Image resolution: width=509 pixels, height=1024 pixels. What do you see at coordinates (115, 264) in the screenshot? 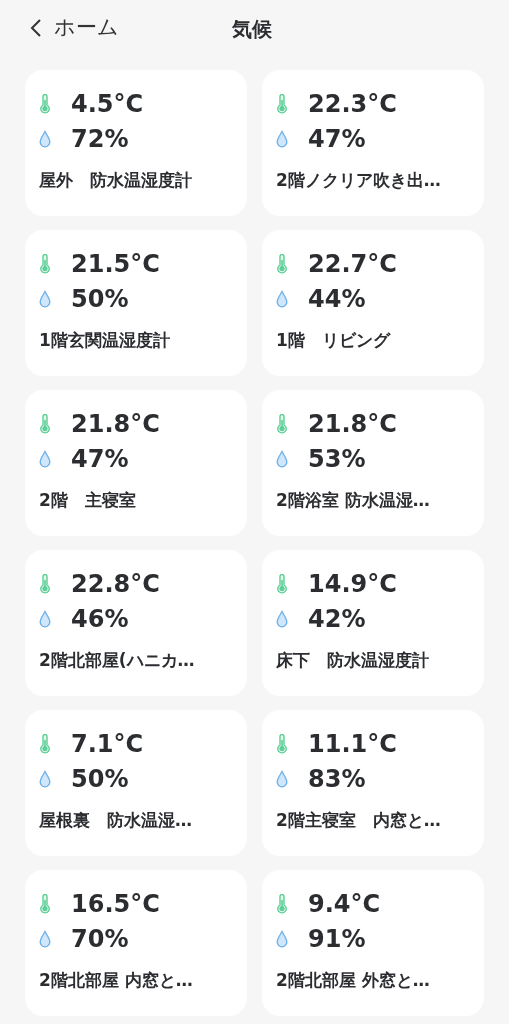
I see `temperature-reading: 21.5°C` at bounding box center [115, 264].